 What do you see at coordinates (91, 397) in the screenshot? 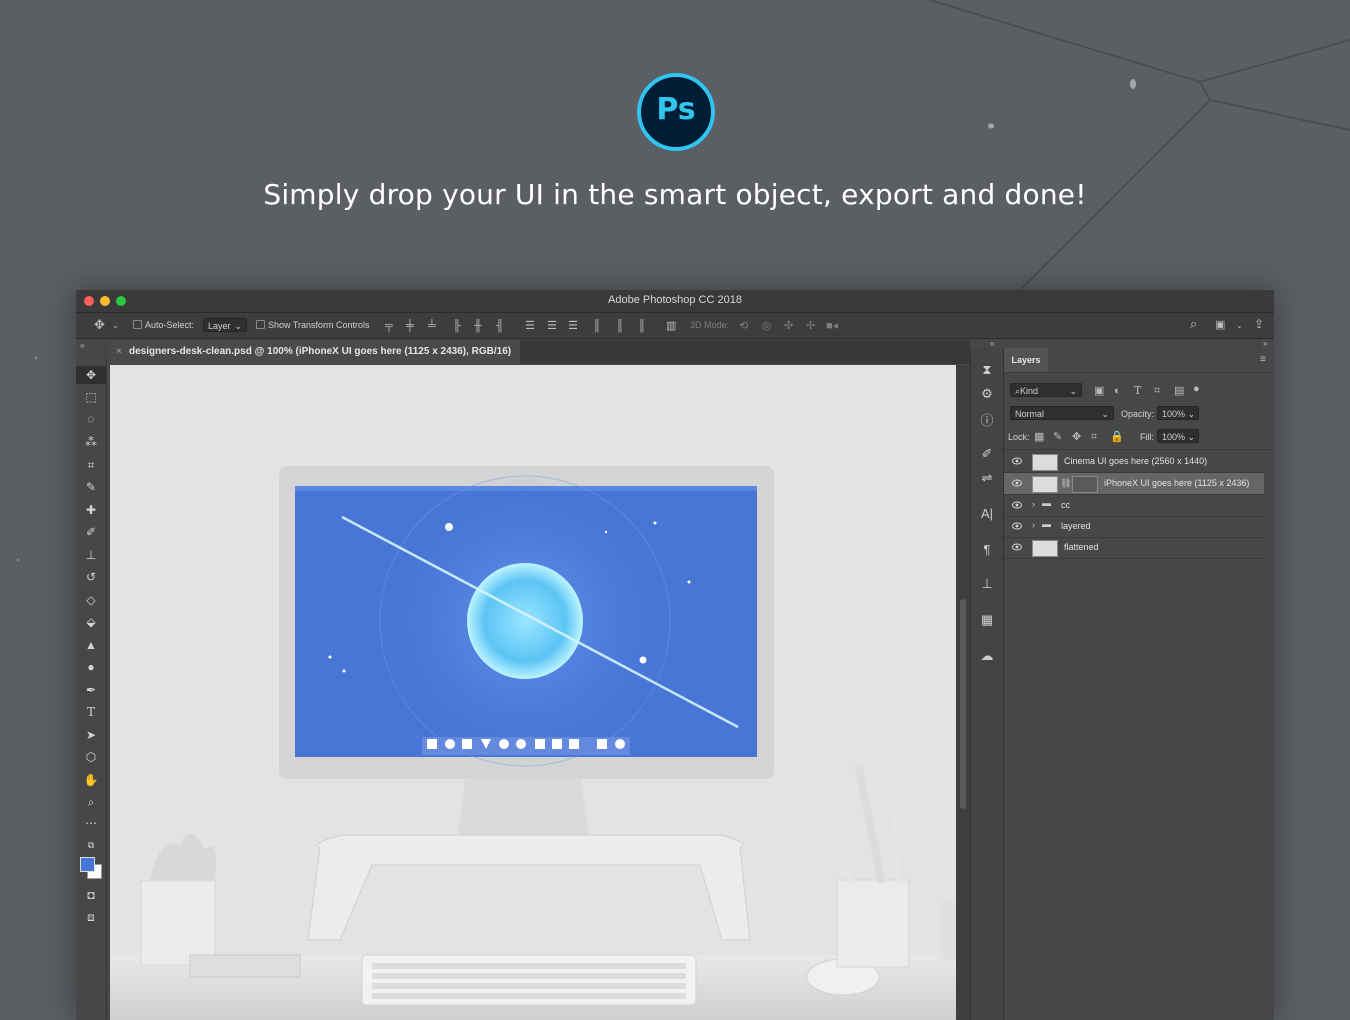
I see `marquee-icon: ⬚` at bounding box center [91, 397].